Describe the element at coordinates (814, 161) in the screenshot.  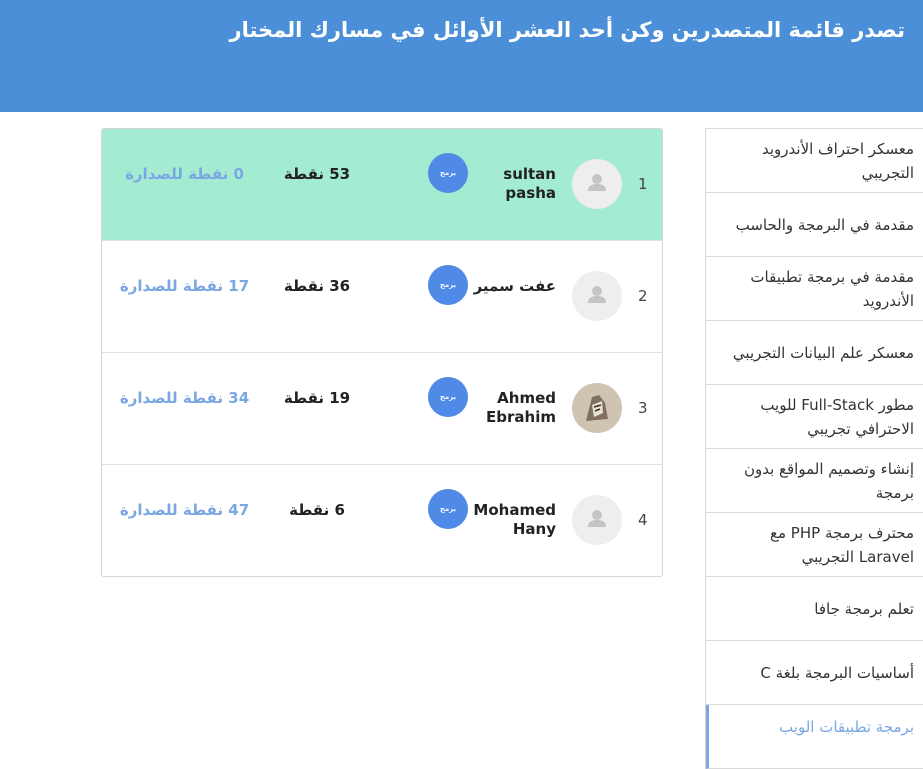
I see `sidebar-item-android-bootcamp: معسكر احتراف الأندرويد التجريبي` at that location.